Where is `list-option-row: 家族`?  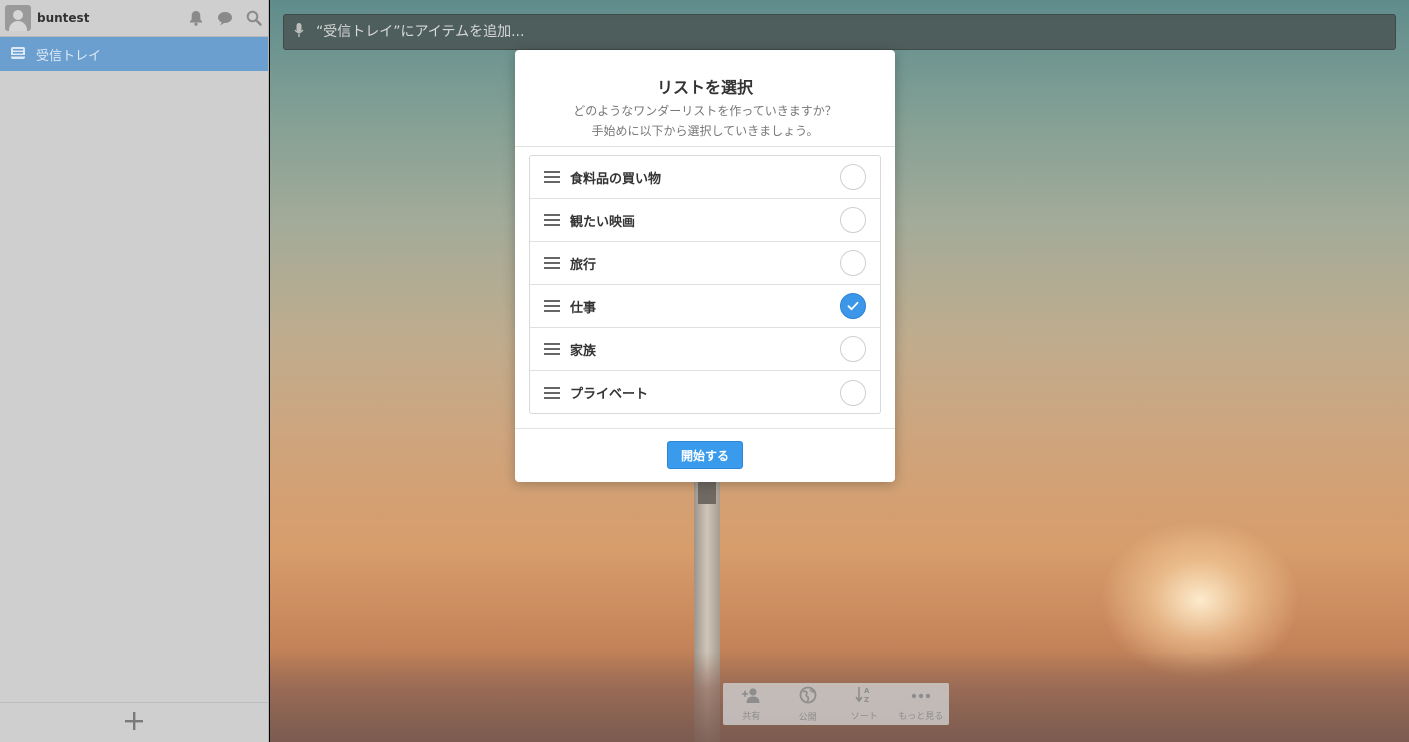 list-option-row: 家族 is located at coordinates (705, 349).